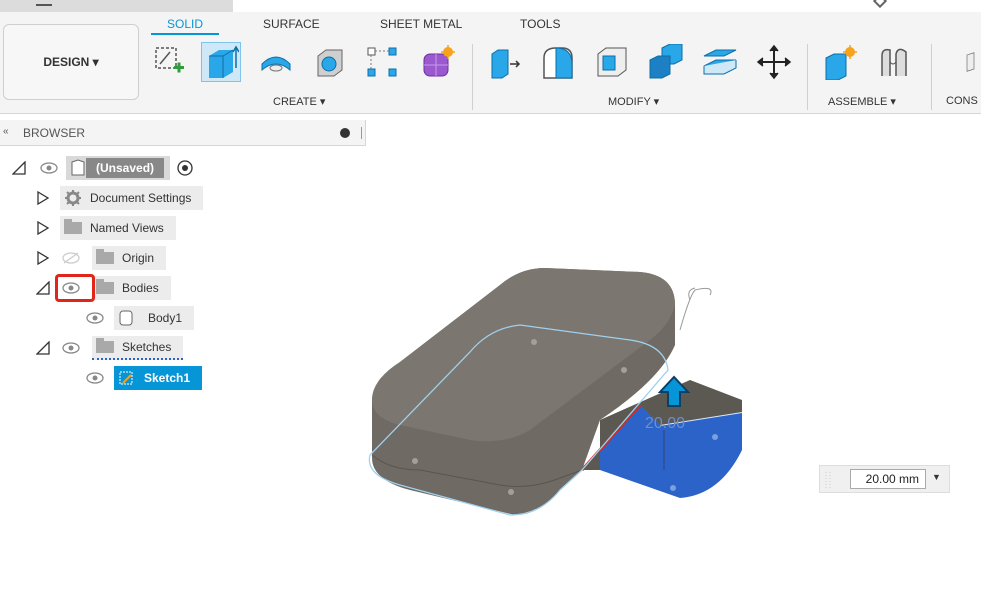 This screenshot has height=605, width=981. What do you see at coordinates (185, 24) in the screenshot?
I see `tab-solid: SOLID` at bounding box center [185, 24].